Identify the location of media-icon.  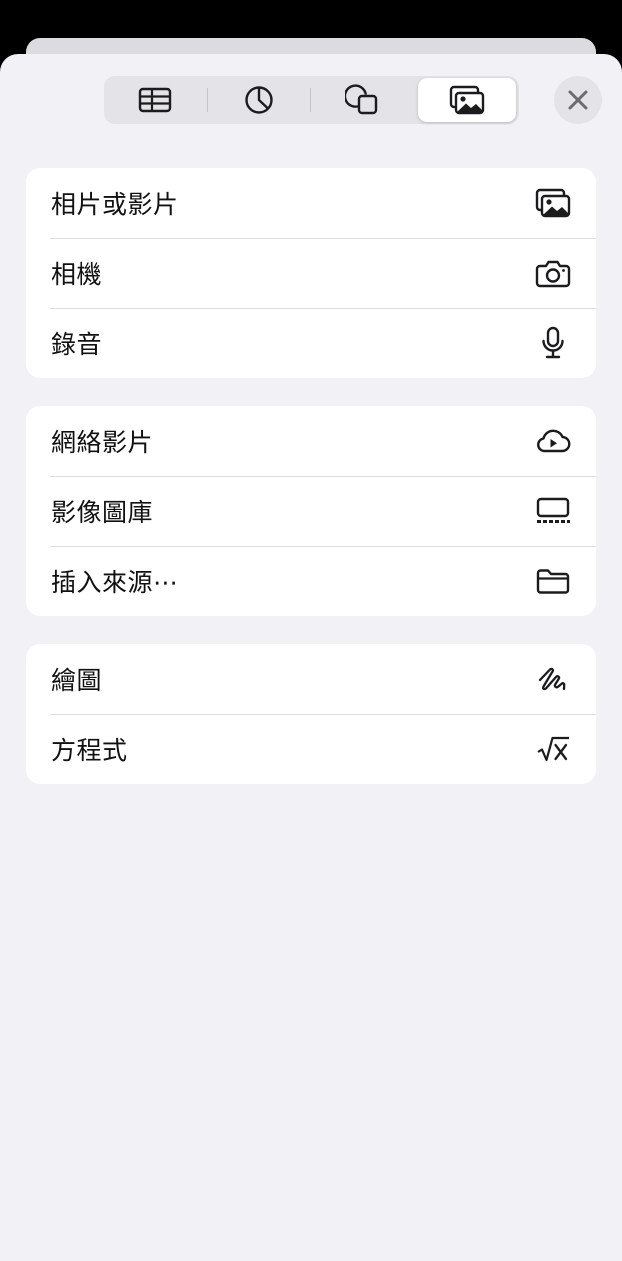
(467, 100).